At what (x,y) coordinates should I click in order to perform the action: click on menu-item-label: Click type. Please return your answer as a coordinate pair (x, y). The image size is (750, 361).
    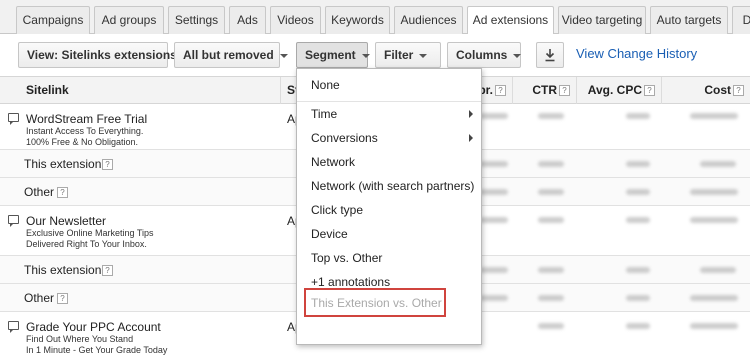
    Looking at the image, I should click on (337, 210).